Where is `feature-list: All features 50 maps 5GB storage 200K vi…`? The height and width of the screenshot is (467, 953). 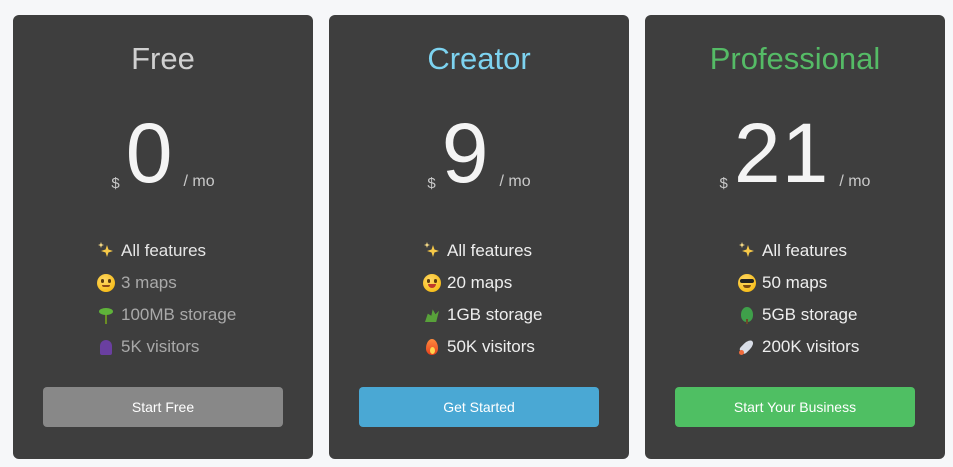 feature-list: All features 50 maps 5GB storage 200K vi… is located at coordinates (799, 299).